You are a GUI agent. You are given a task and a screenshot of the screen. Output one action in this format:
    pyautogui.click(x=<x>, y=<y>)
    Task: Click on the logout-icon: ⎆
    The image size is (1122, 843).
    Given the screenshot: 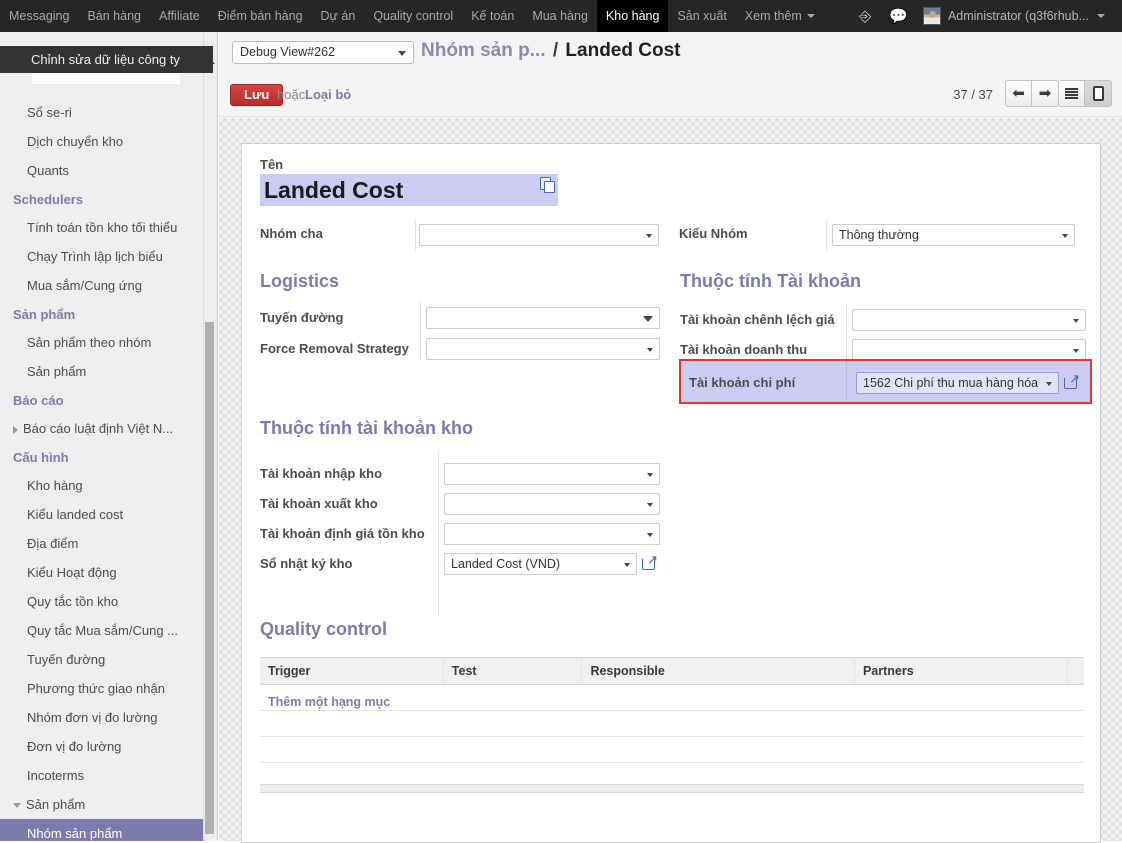 What is the action you would take?
    pyautogui.click(x=865, y=16)
    